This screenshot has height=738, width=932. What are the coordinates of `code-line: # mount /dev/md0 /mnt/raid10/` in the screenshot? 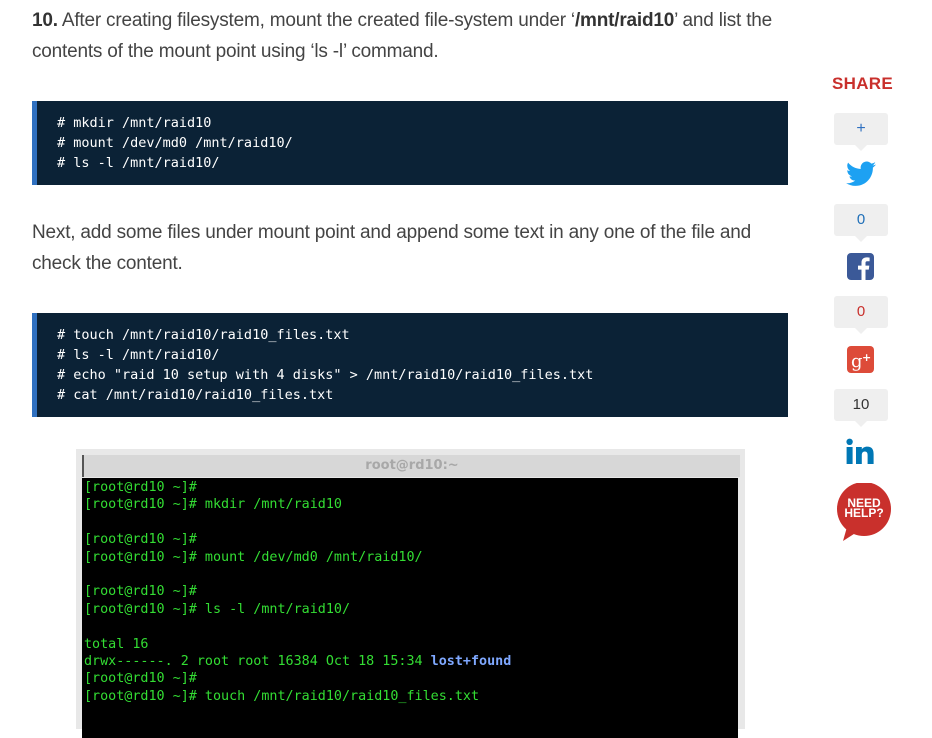 It's located at (175, 143).